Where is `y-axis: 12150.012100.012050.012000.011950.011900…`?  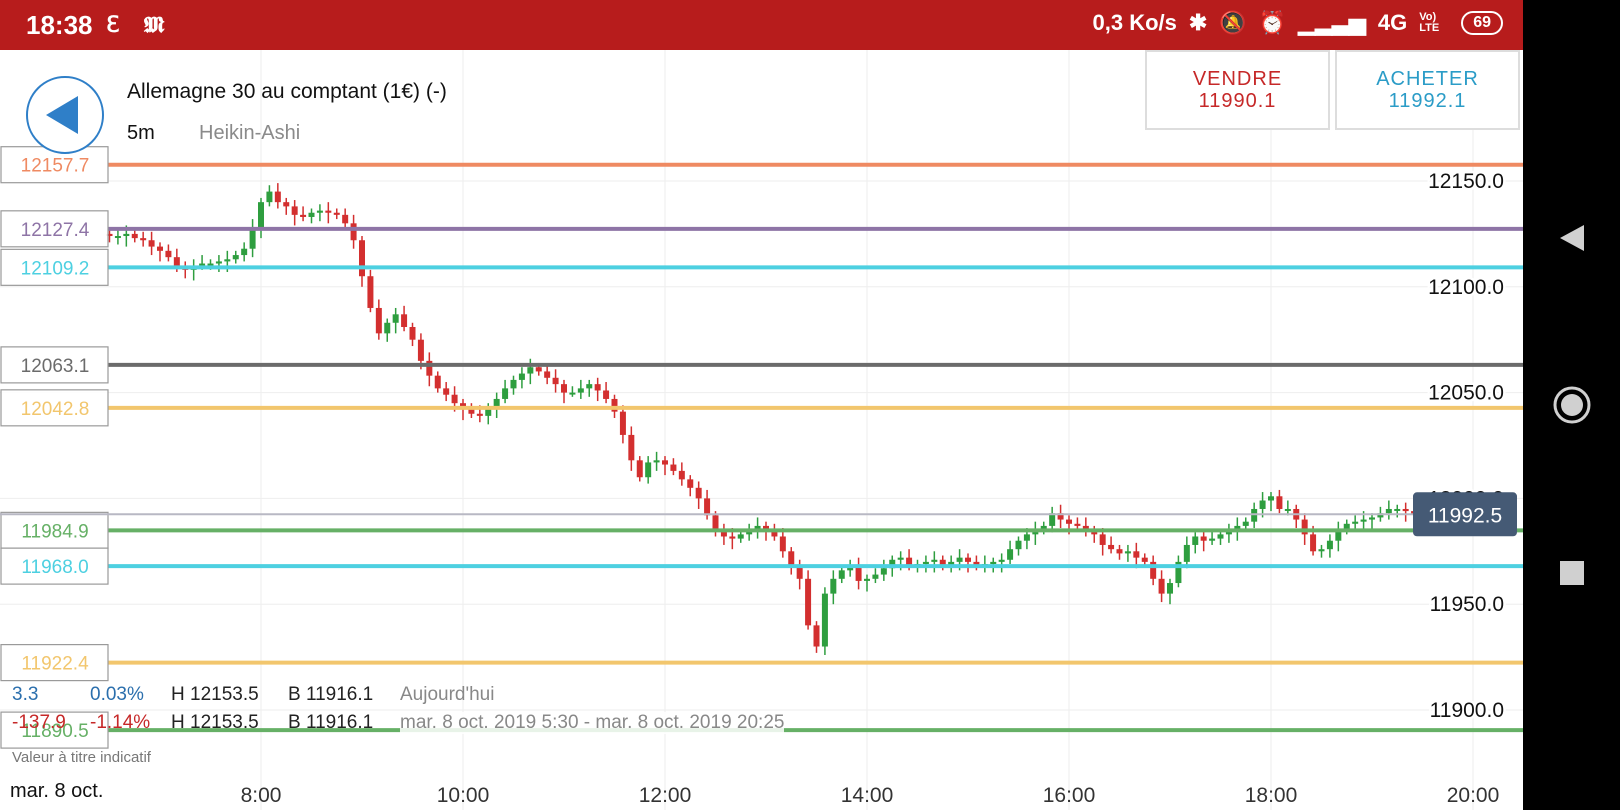
y-axis: 12150.012100.012050.012000.011950.011900… is located at coordinates (1466, 446).